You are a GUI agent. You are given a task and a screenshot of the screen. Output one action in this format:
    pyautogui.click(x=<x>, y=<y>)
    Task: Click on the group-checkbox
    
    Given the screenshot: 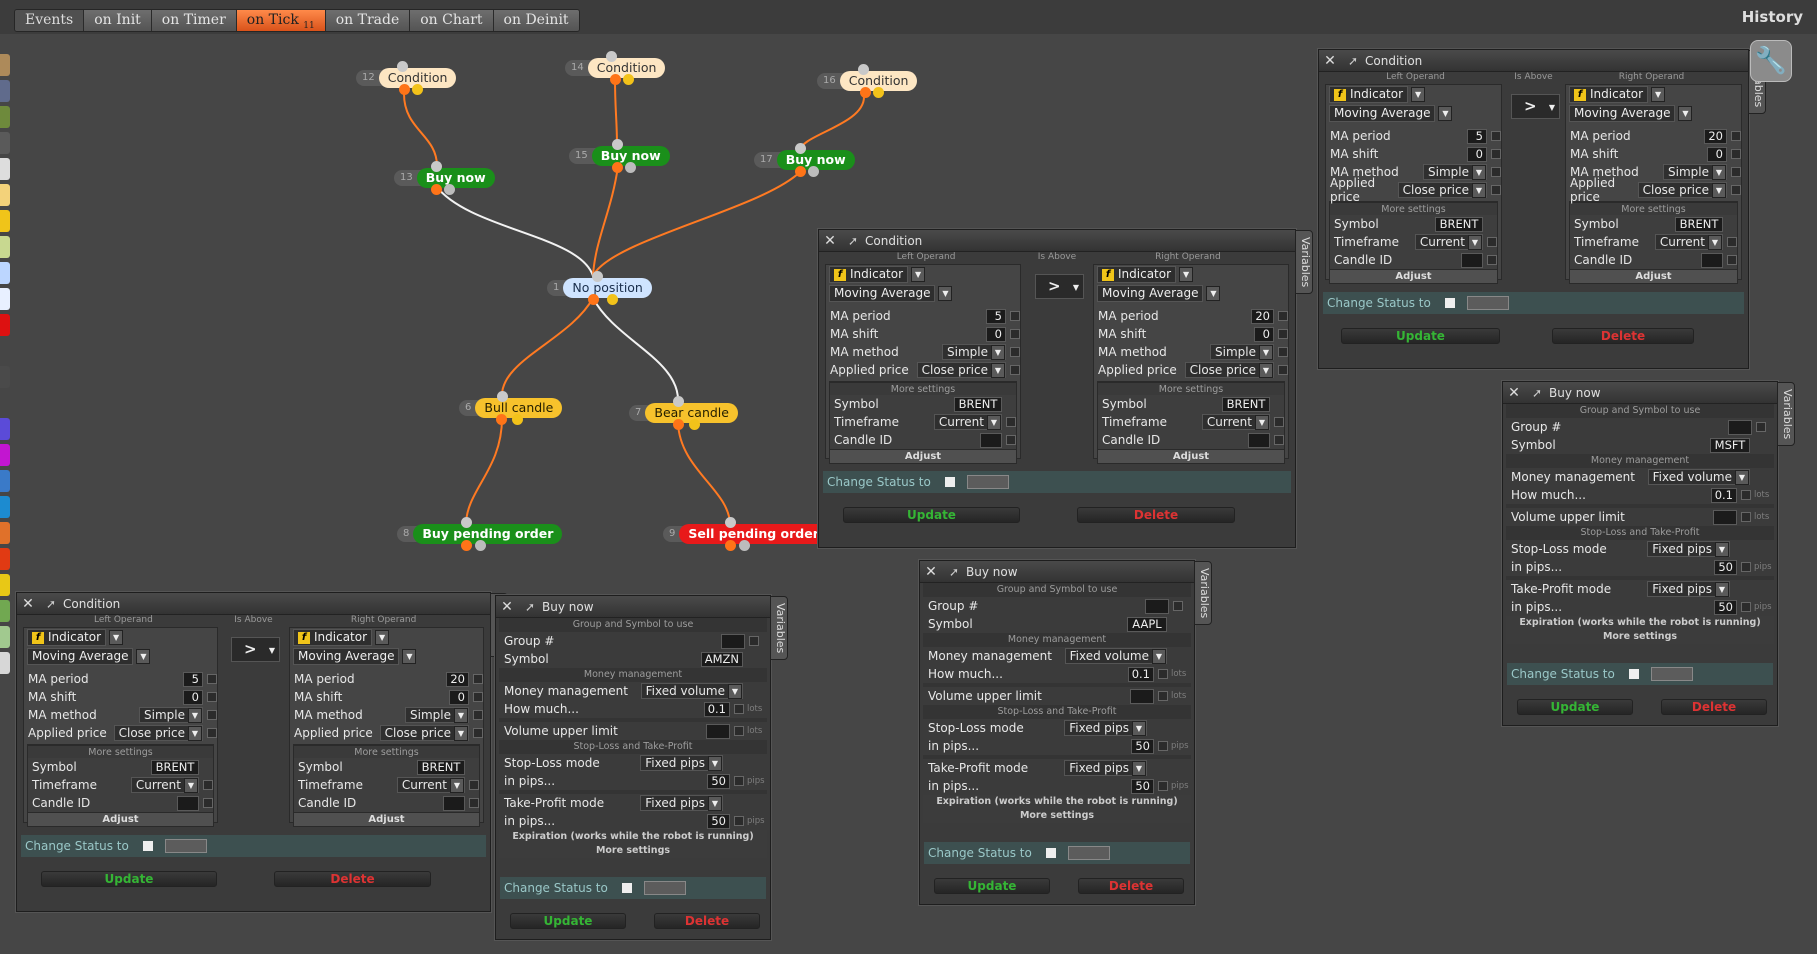 What is the action you would take?
    pyautogui.click(x=1761, y=427)
    